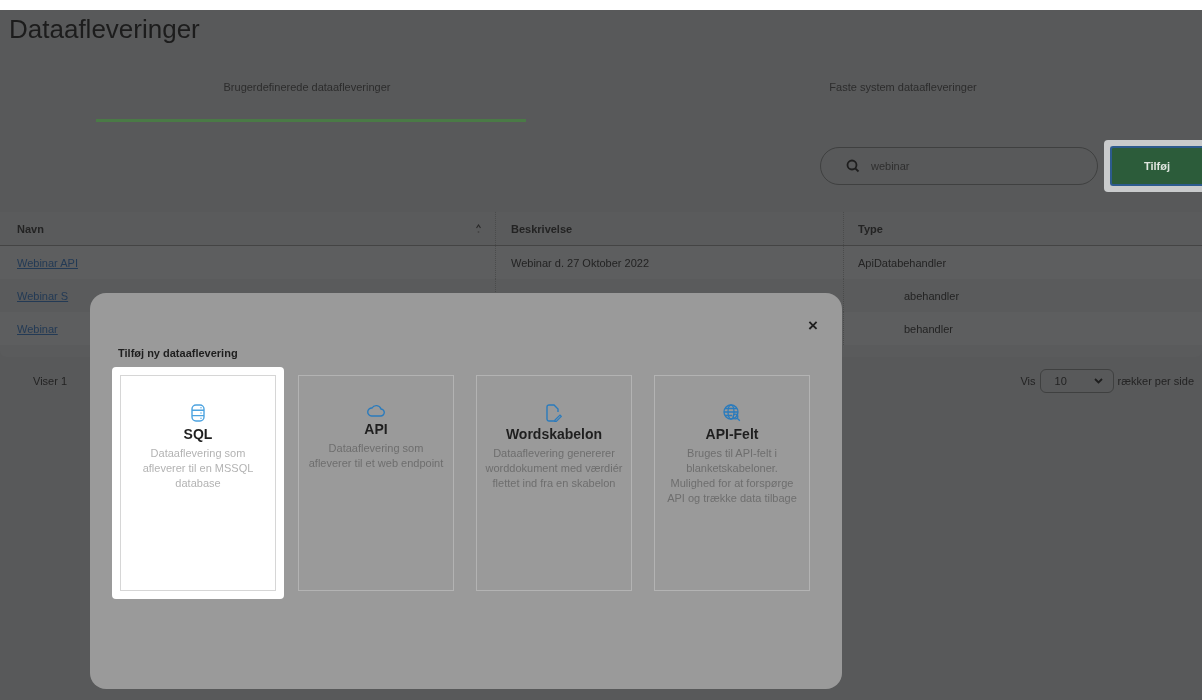 This screenshot has height=700, width=1202. Describe the element at coordinates (47, 262) in the screenshot. I see `row-name-link: Webinar API` at that location.